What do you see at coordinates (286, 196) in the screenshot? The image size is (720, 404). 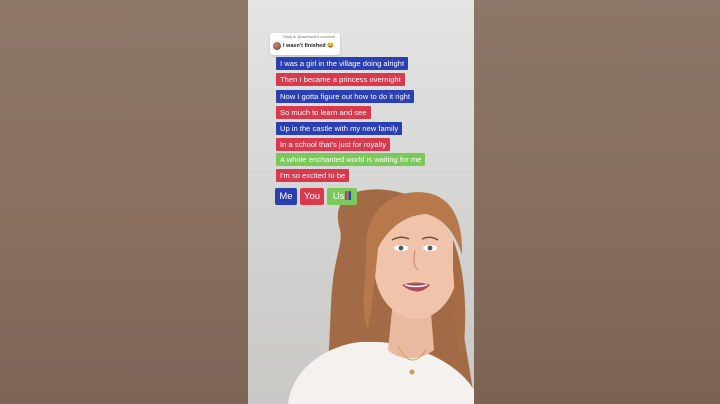 I see `tag-me: Me` at bounding box center [286, 196].